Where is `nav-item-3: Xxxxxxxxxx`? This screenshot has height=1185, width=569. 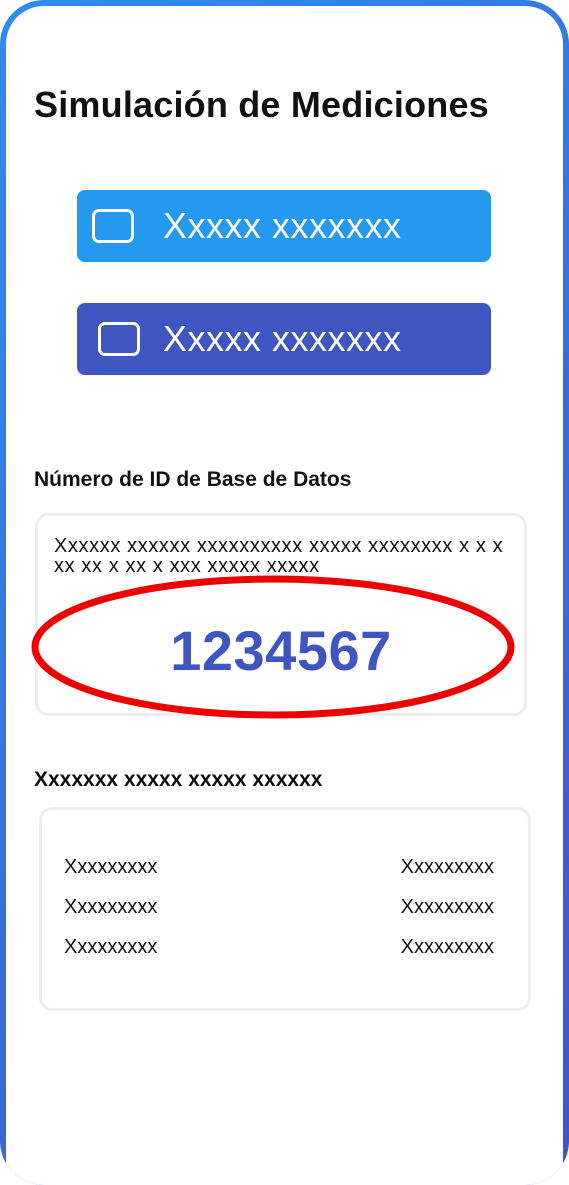 nav-item-3: Xxxxxxxxxx is located at coordinates (284, 1124).